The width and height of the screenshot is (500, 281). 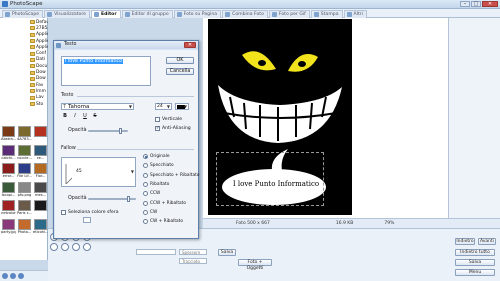 I want to click on tree-item-label: Imm, so click(x=41, y=91).